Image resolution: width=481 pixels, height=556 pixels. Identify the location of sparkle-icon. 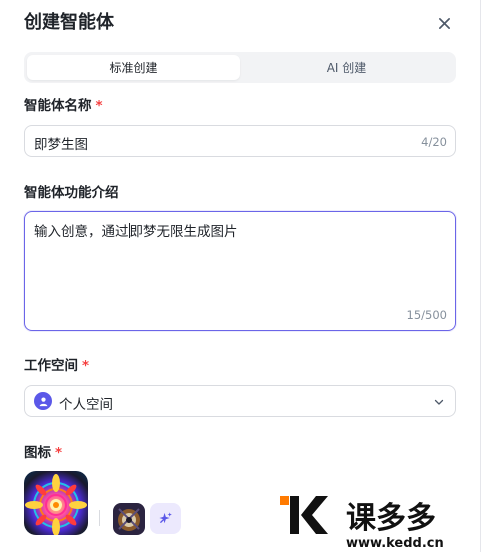
(165, 518).